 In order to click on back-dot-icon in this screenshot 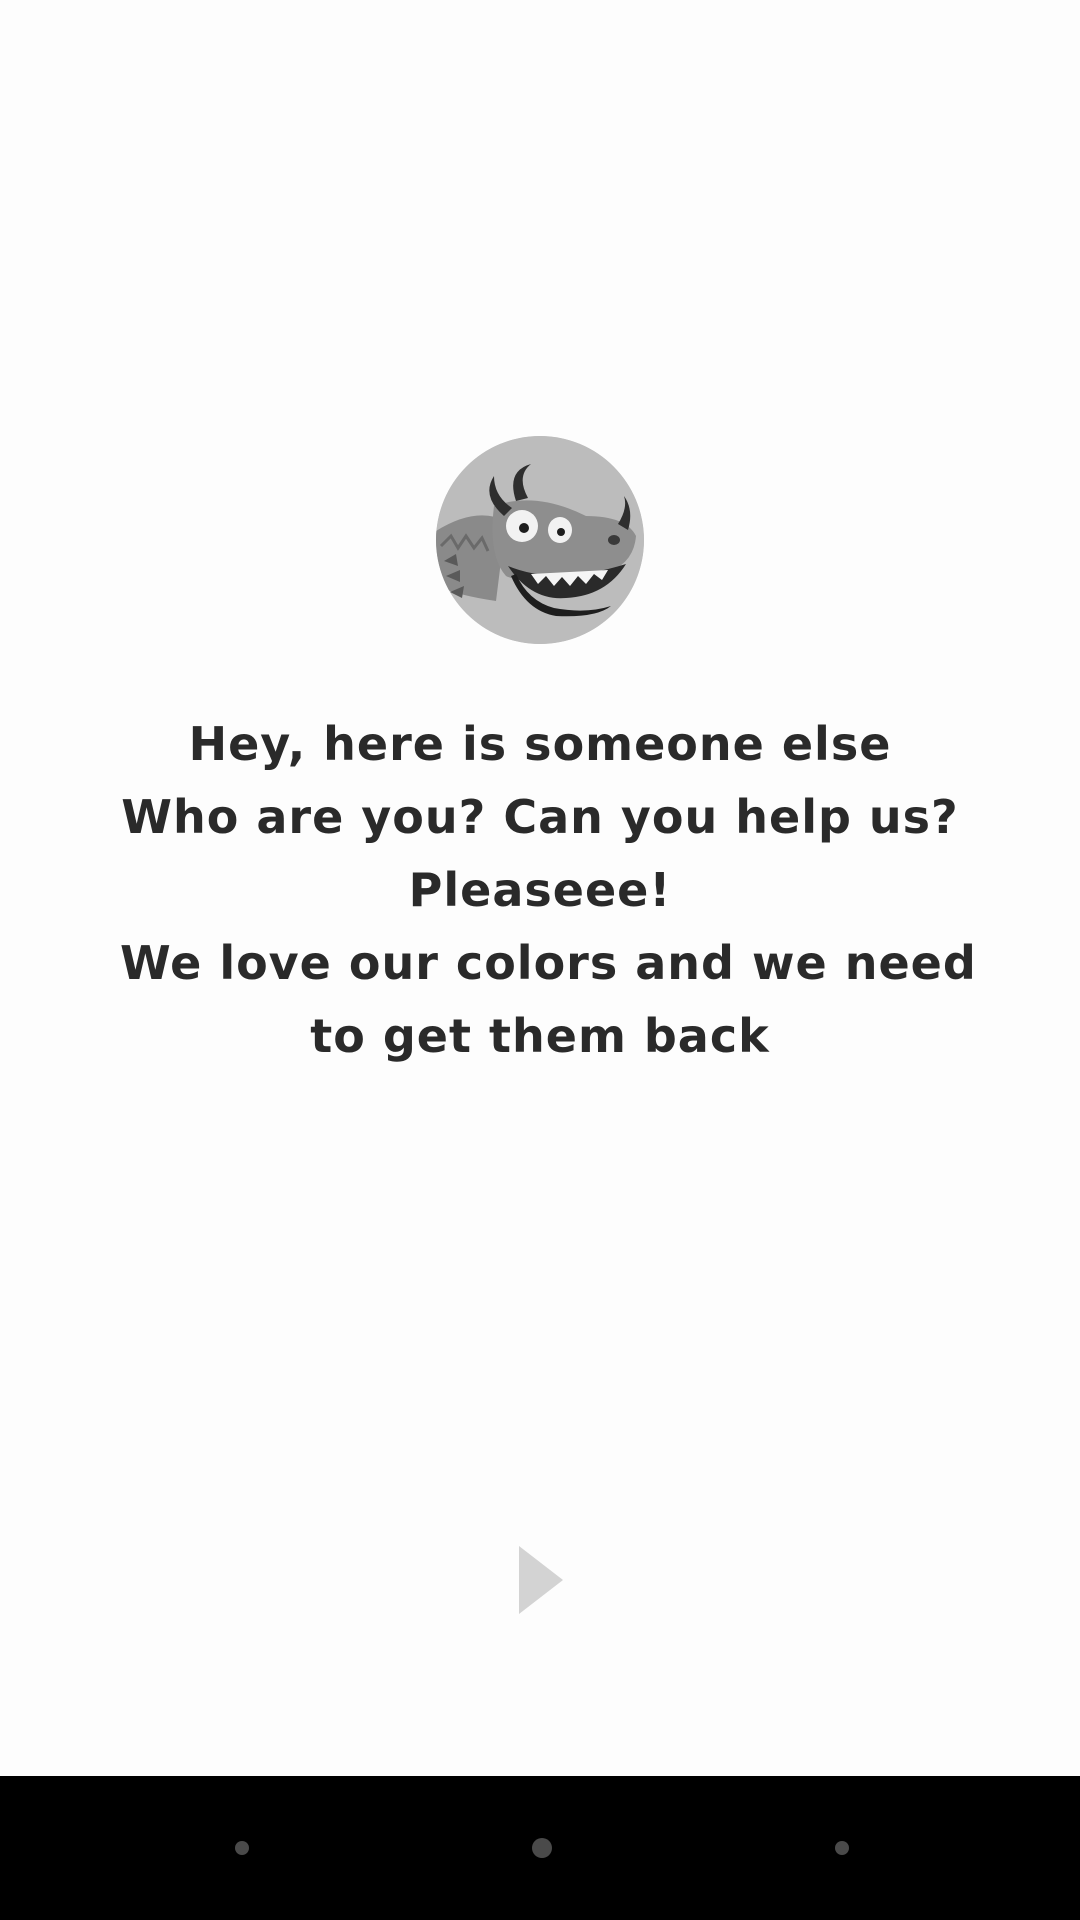, I will do `click(242, 1848)`.